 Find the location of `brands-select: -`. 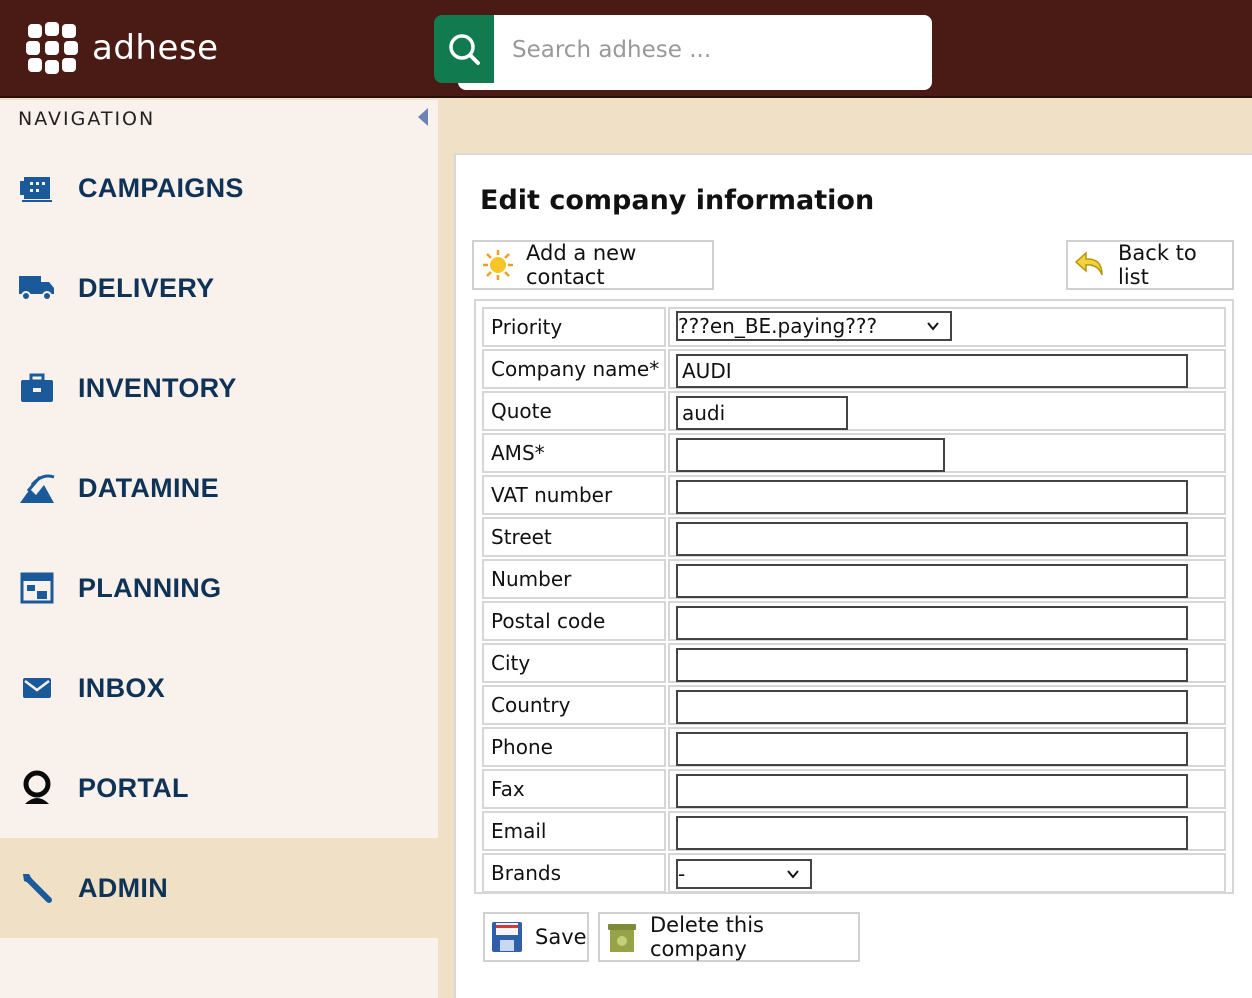

brands-select: - is located at coordinates (744, 874).